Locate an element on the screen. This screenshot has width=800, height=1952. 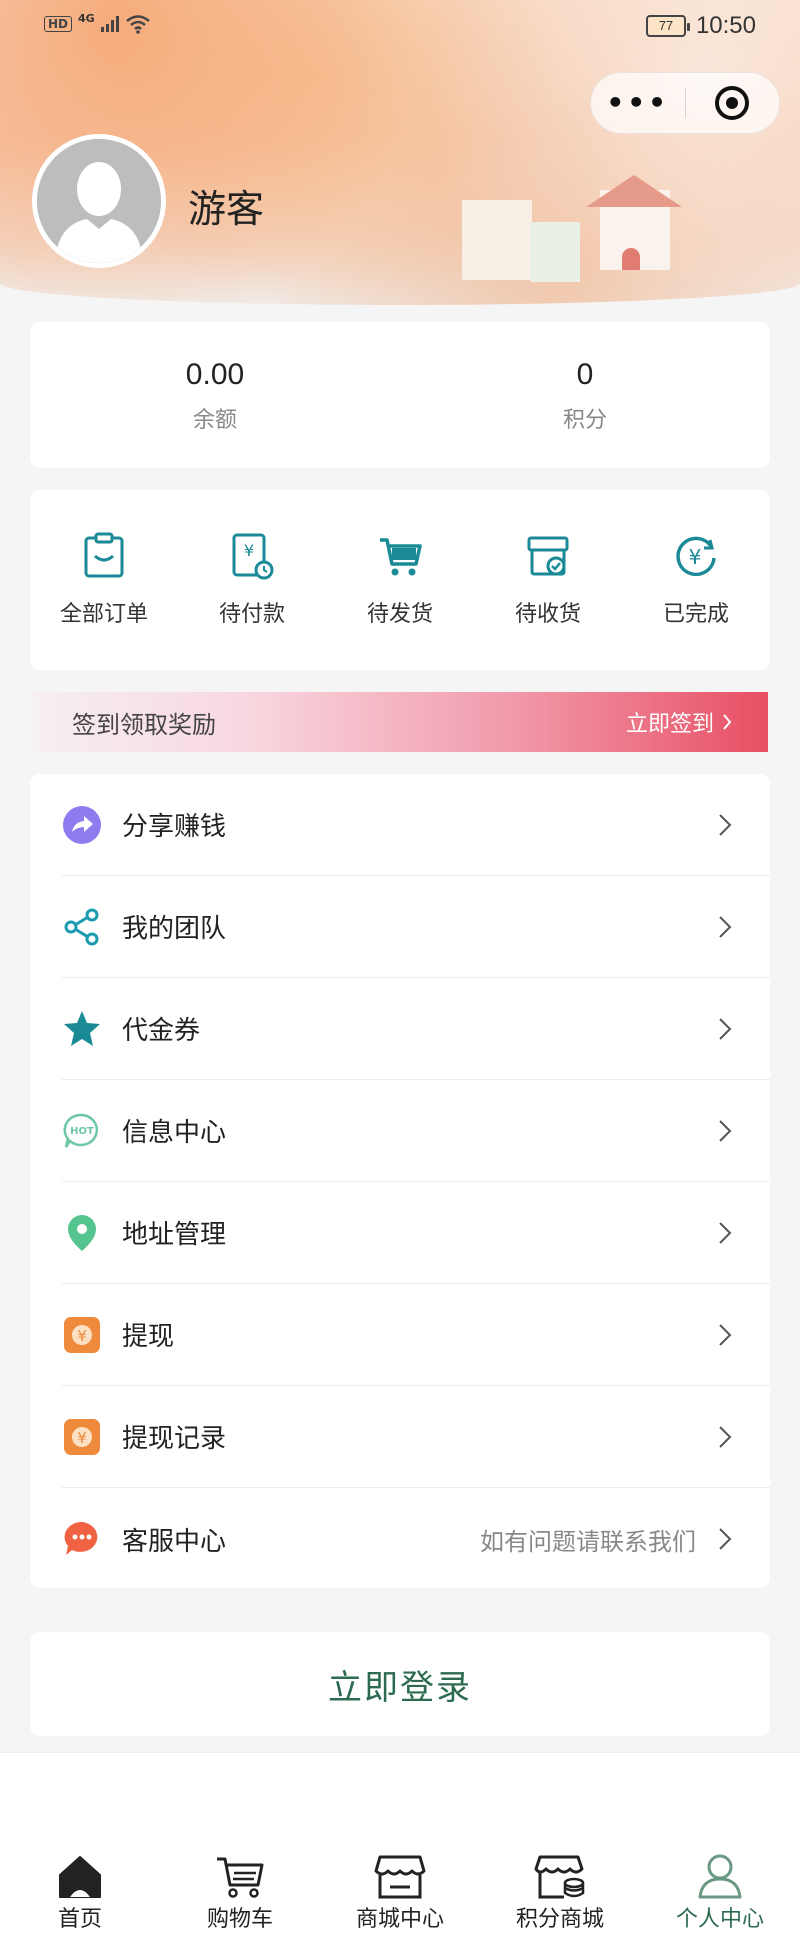
order-all-button: 全部订单 is located at coordinates (104, 580).